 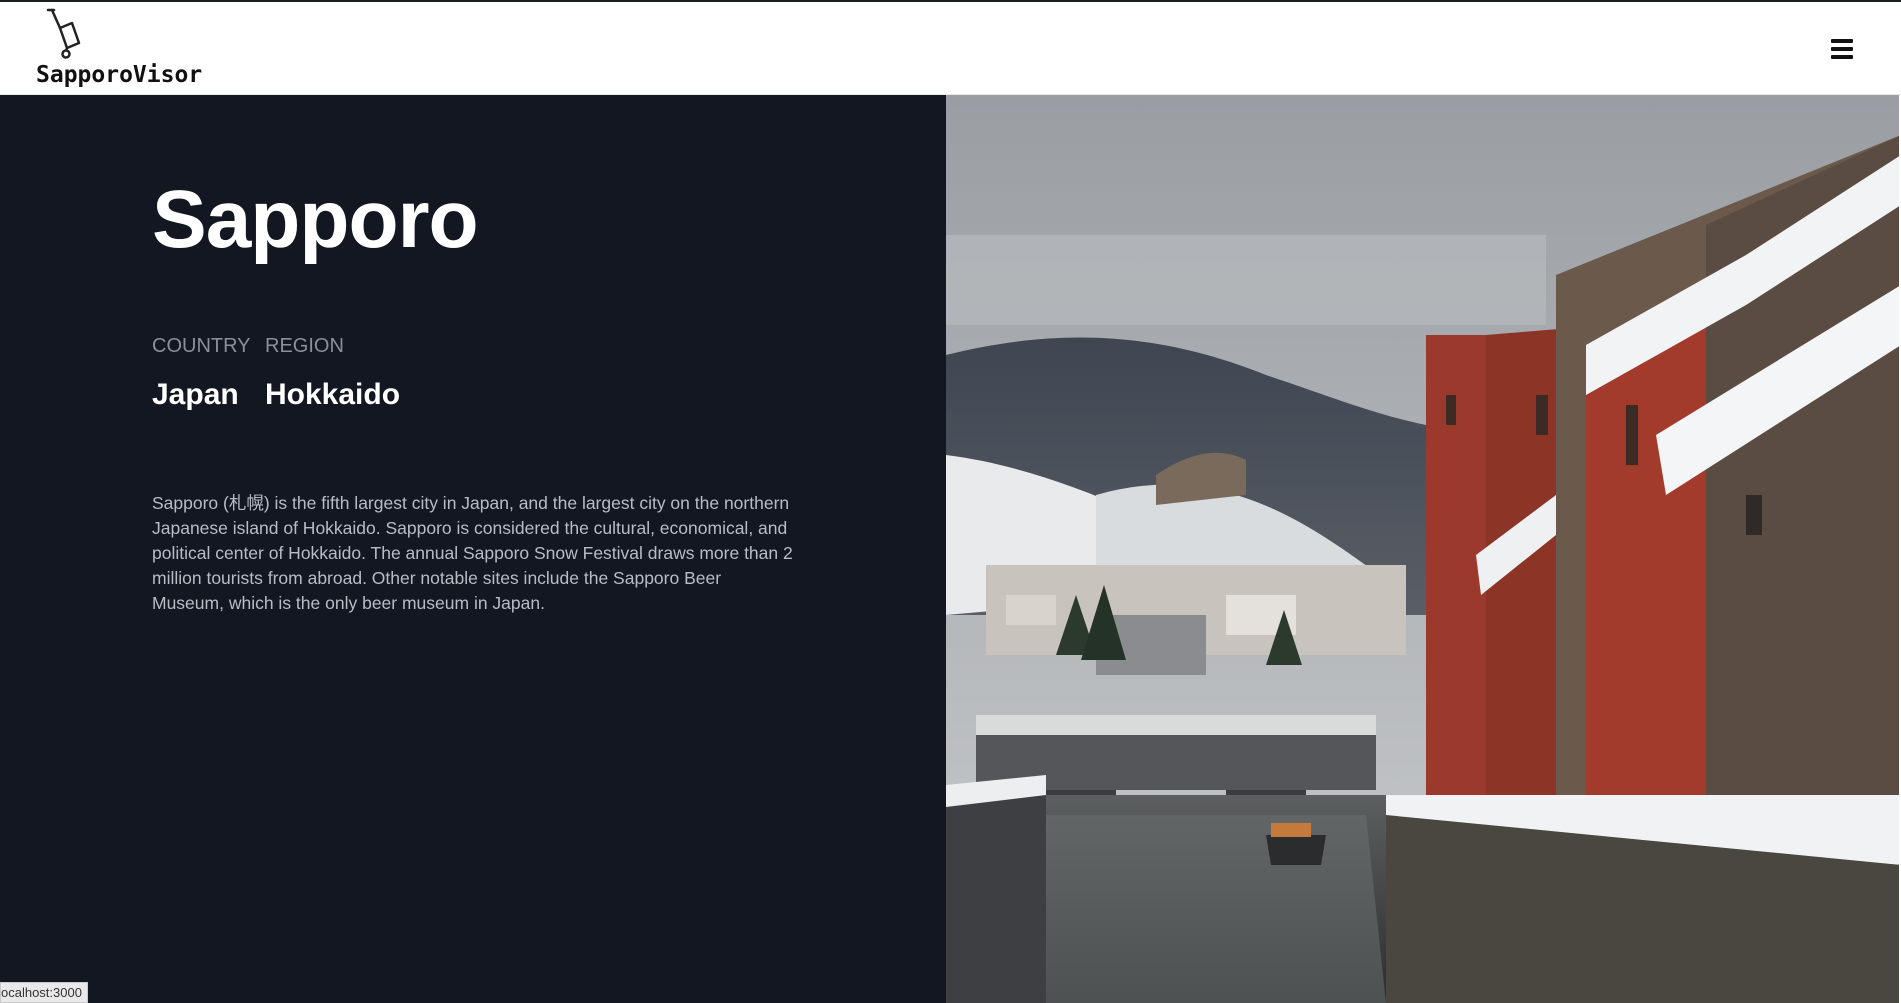 What do you see at coordinates (304, 346) in the screenshot?
I see `region-label: REGION` at bounding box center [304, 346].